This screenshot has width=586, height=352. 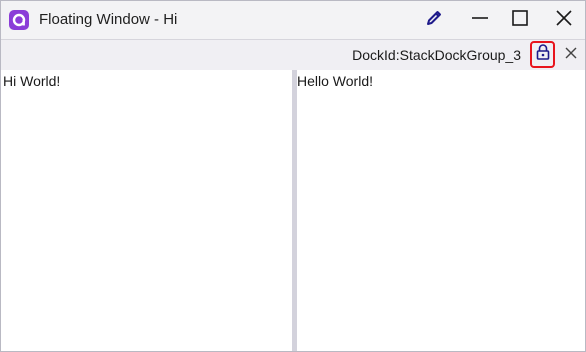 I want to click on edit-title-button, so click(x=434, y=20).